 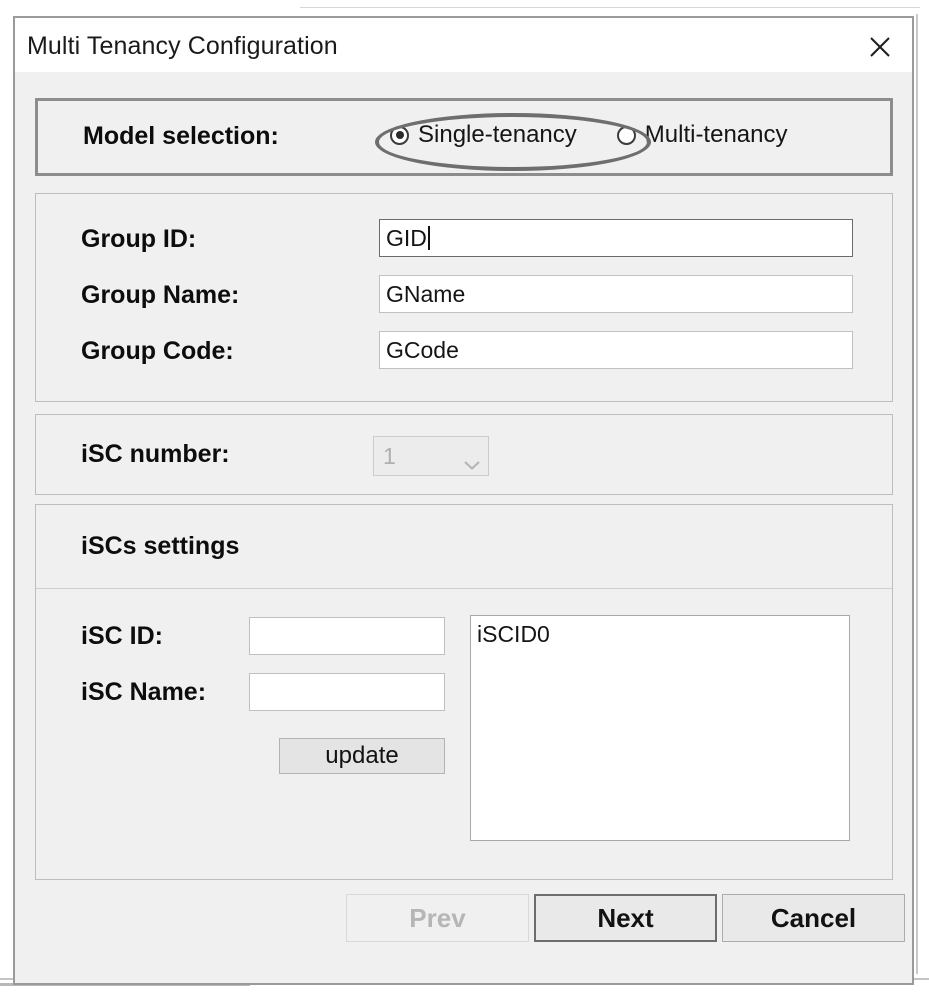 I want to click on update-button: update, so click(x=362, y=756).